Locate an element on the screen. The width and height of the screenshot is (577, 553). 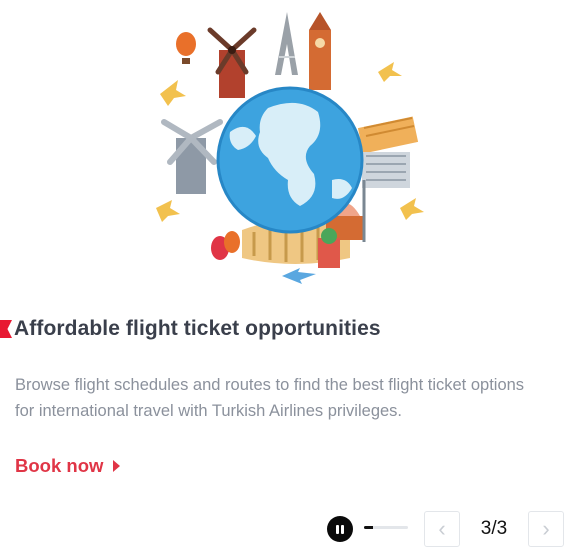
cathedral-icon is located at coordinates (329, 248).